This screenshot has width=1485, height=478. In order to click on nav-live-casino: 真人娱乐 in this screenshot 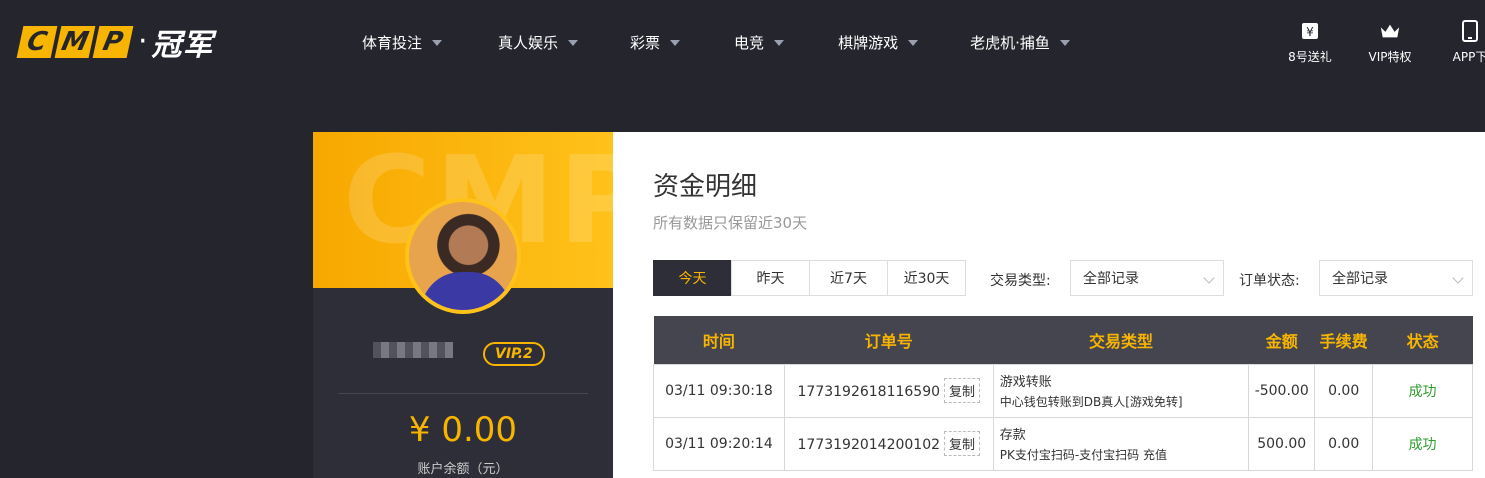, I will do `click(538, 42)`.